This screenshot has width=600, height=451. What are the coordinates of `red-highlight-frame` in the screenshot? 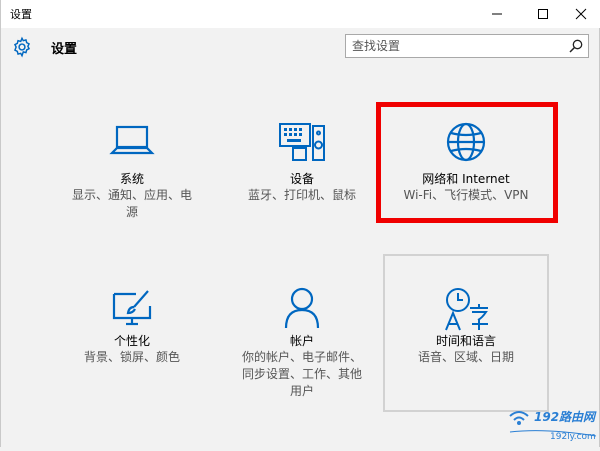 It's located at (467, 162).